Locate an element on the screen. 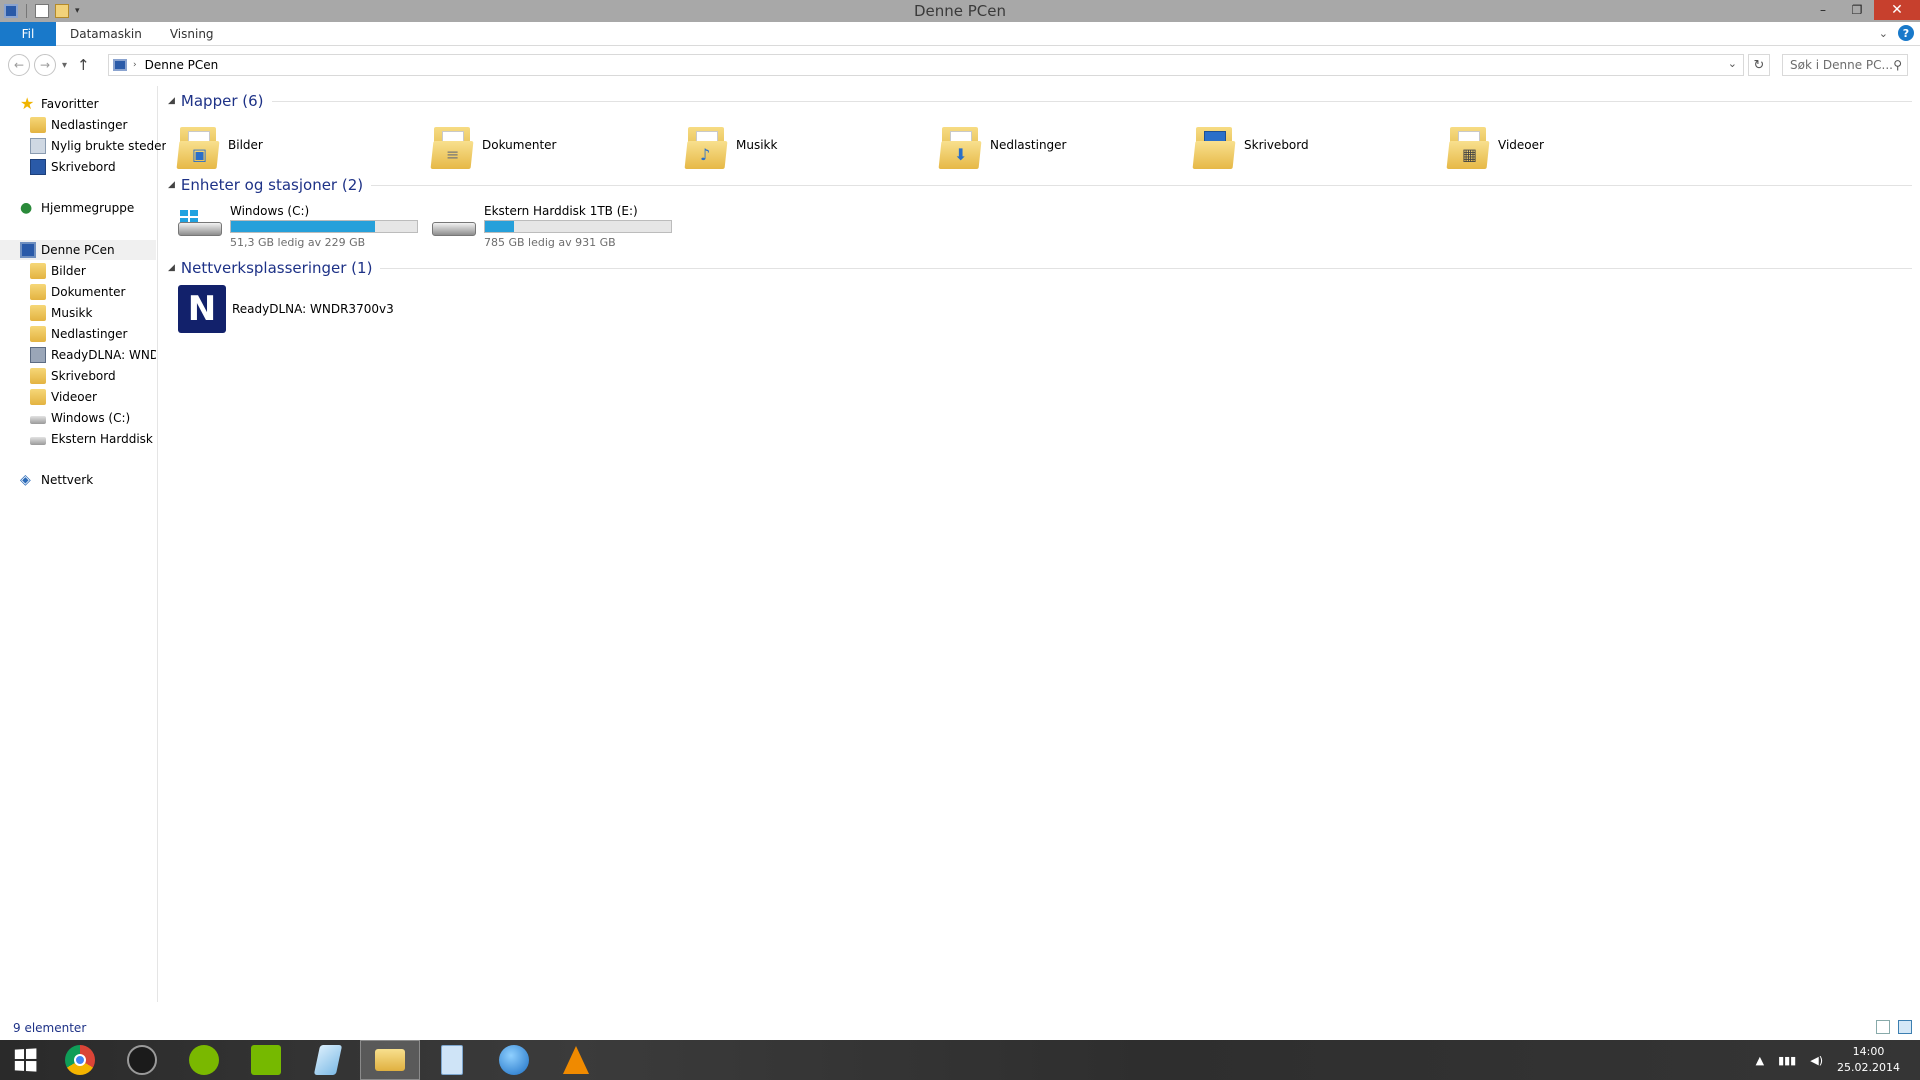 The width and height of the screenshot is (1920, 1080). taskbar-app-spotify is located at coordinates (204, 1060).